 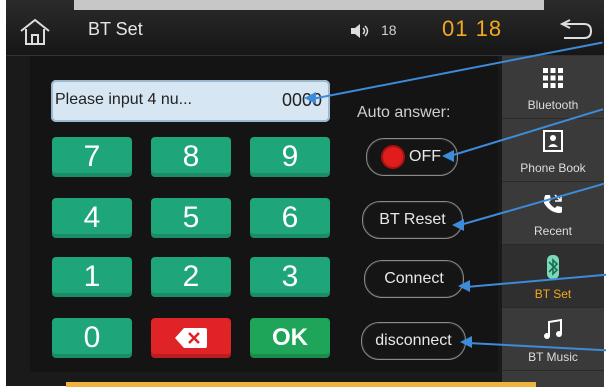 I want to click on volume-level: 18, so click(x=389, y=30).